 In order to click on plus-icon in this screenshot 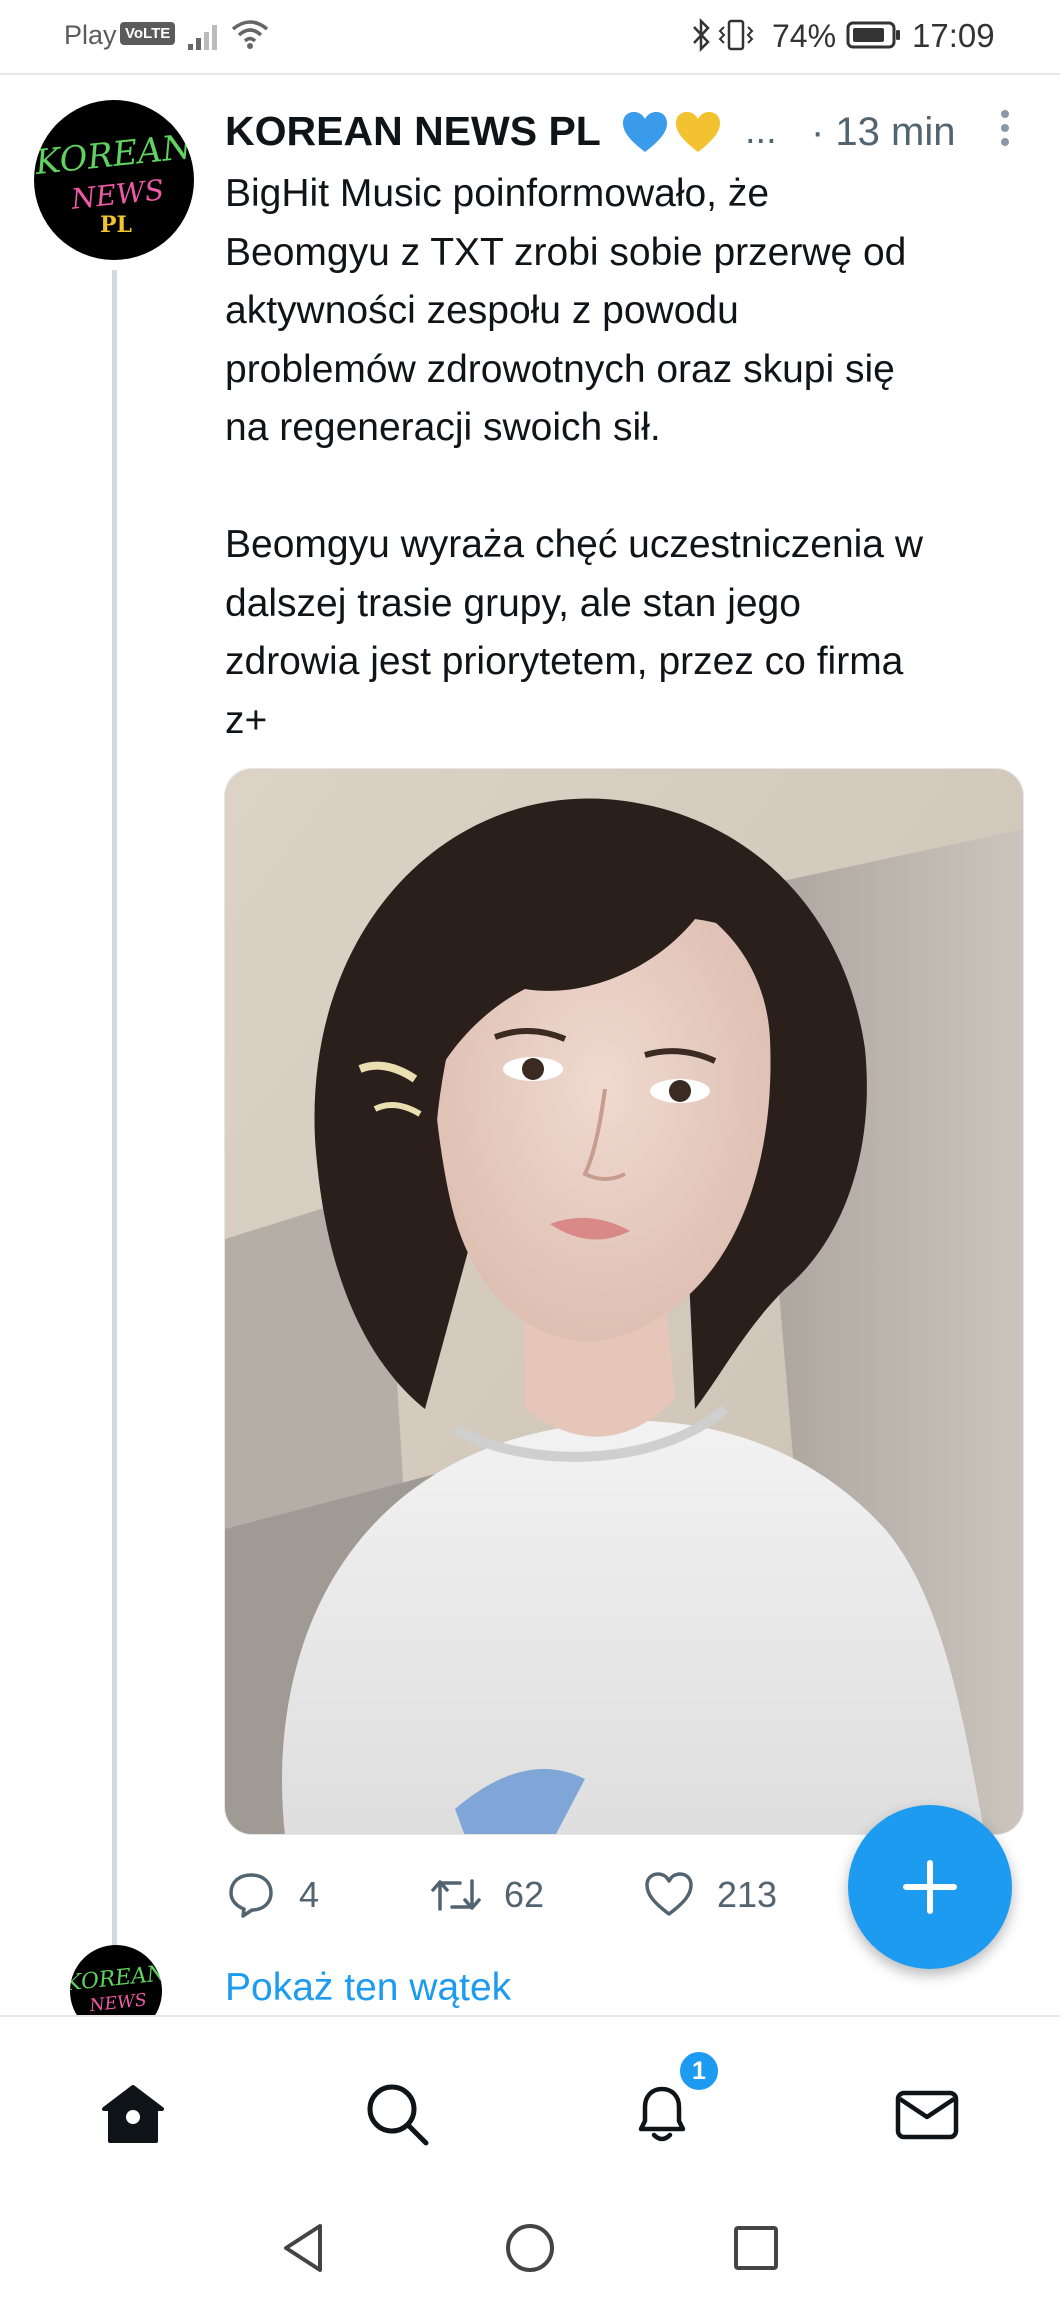, I will do `click(930, 1887)`.